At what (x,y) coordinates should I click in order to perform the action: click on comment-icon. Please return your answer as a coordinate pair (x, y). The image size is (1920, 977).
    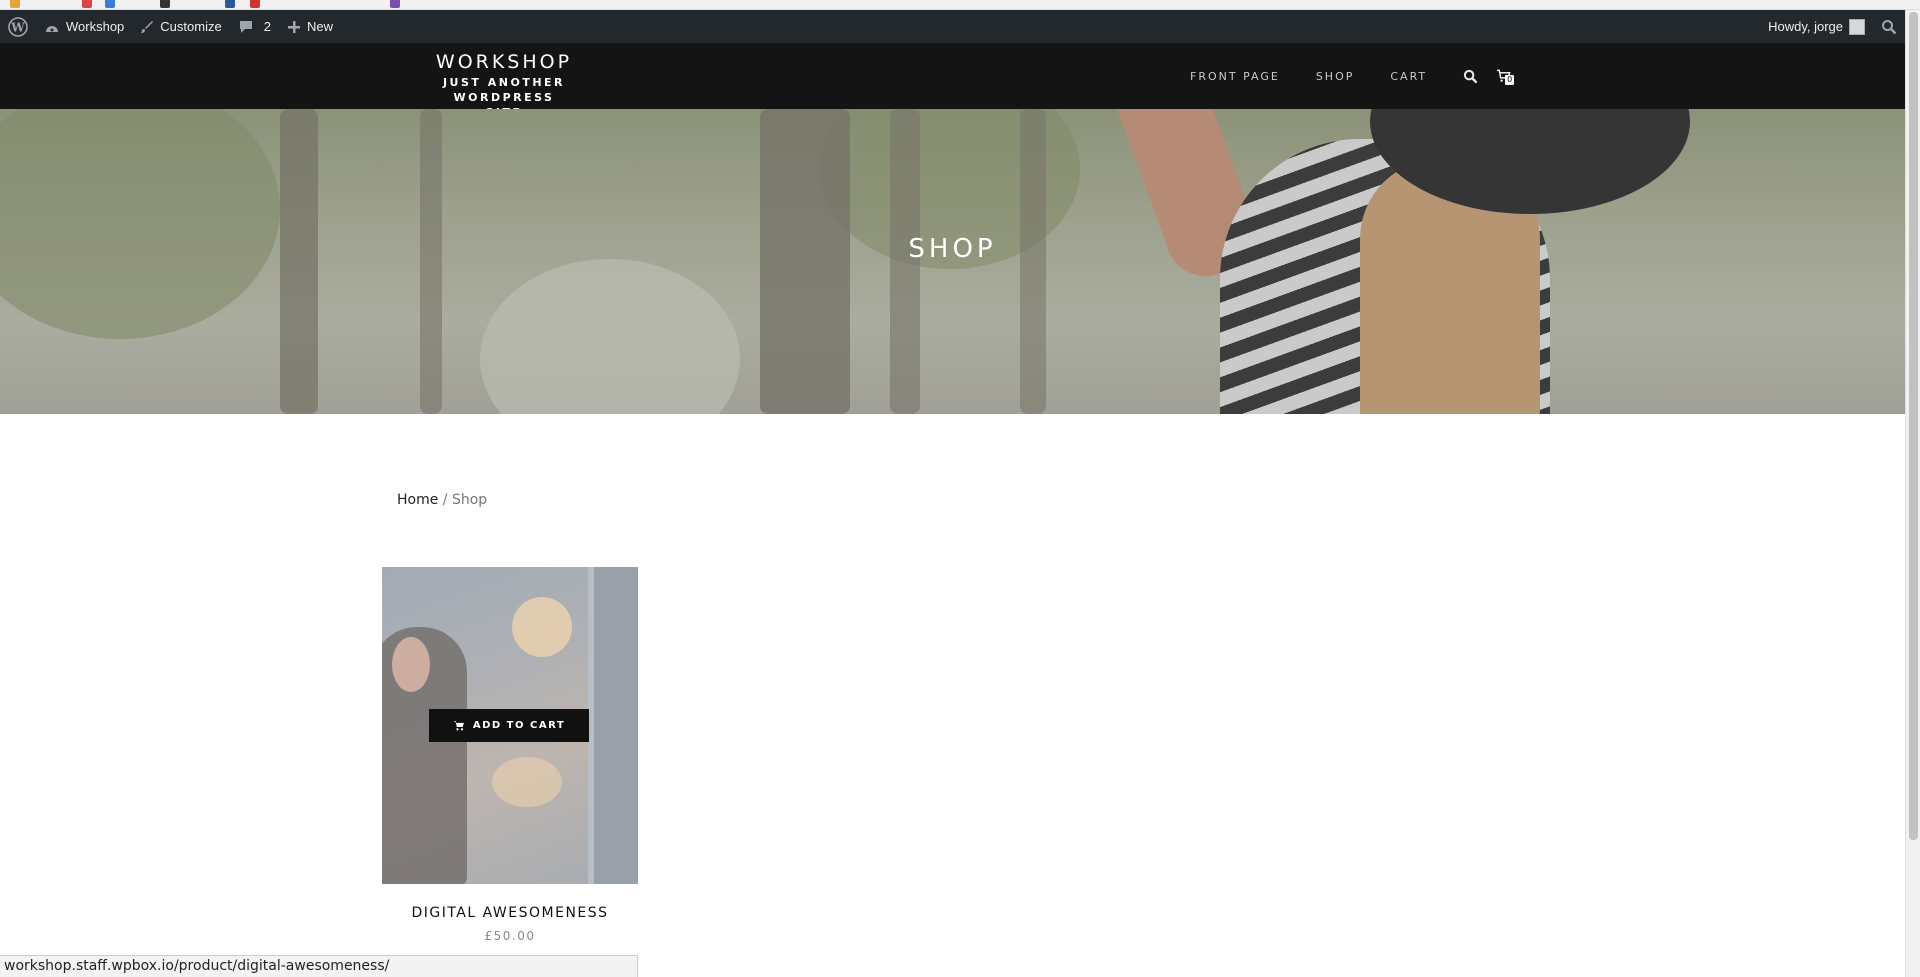
    Looking at the image, I should click on (245, 26).